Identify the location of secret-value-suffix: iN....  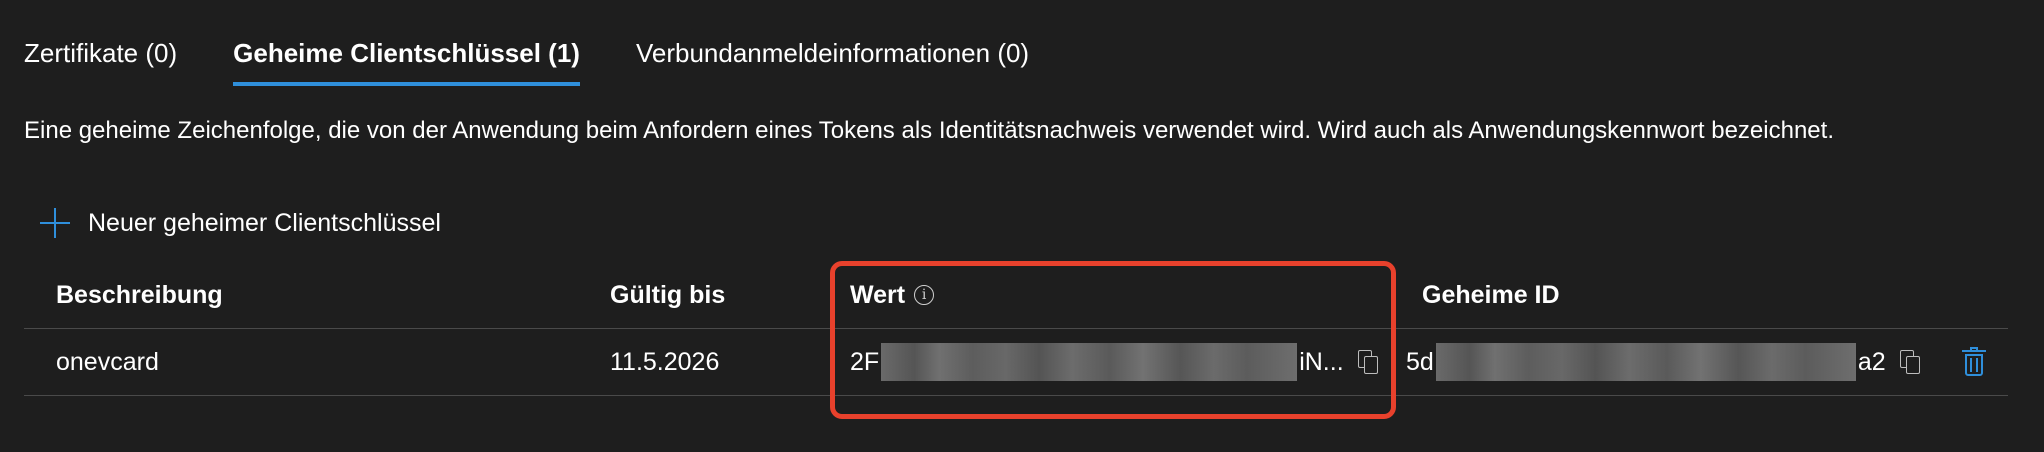
(1321, 361).